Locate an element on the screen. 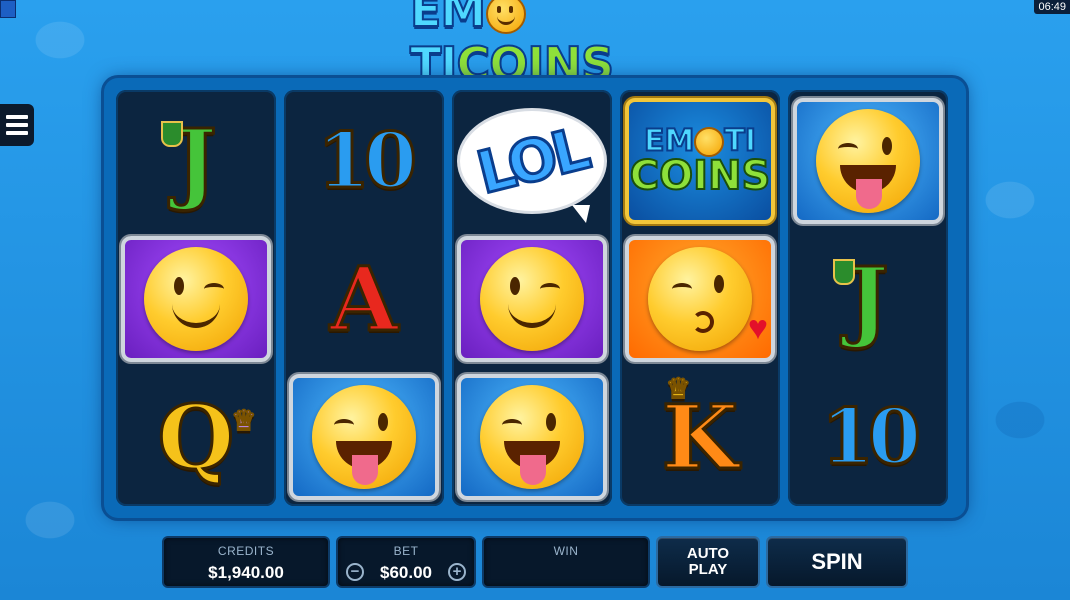 Image resolution: width=1070 pixels, height=600 pixels. win-label: WIN is located at coordinates (566, 551).